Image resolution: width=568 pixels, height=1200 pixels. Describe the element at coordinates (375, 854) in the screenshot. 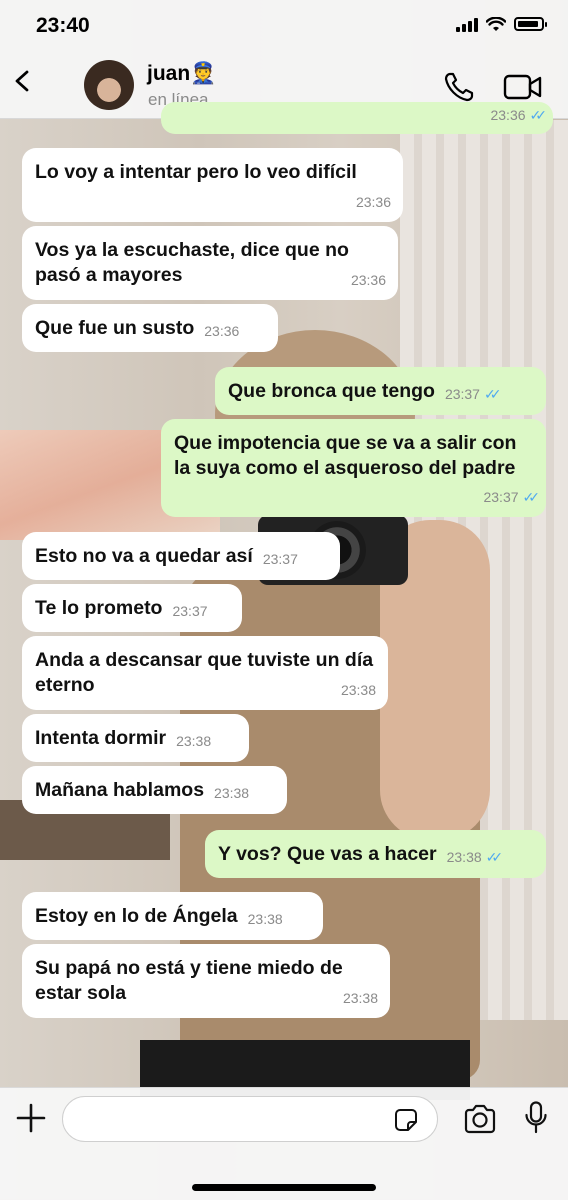

I see `message-outgoing: Y vos? Que vas a hacer 23:38 ✓✓` at that location.